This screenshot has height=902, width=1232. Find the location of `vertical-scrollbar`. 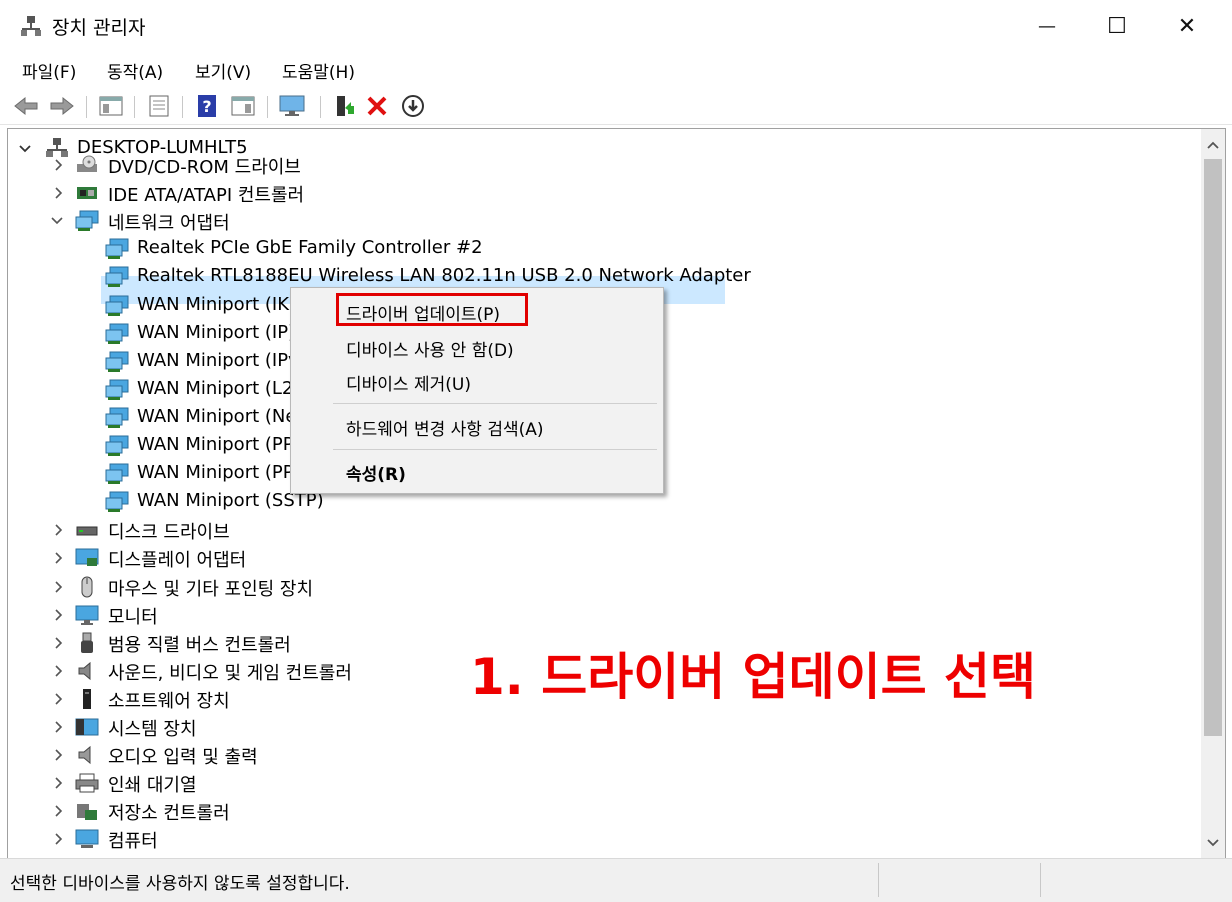

vertical-scrollbar is located at coordinates (1213, 494).